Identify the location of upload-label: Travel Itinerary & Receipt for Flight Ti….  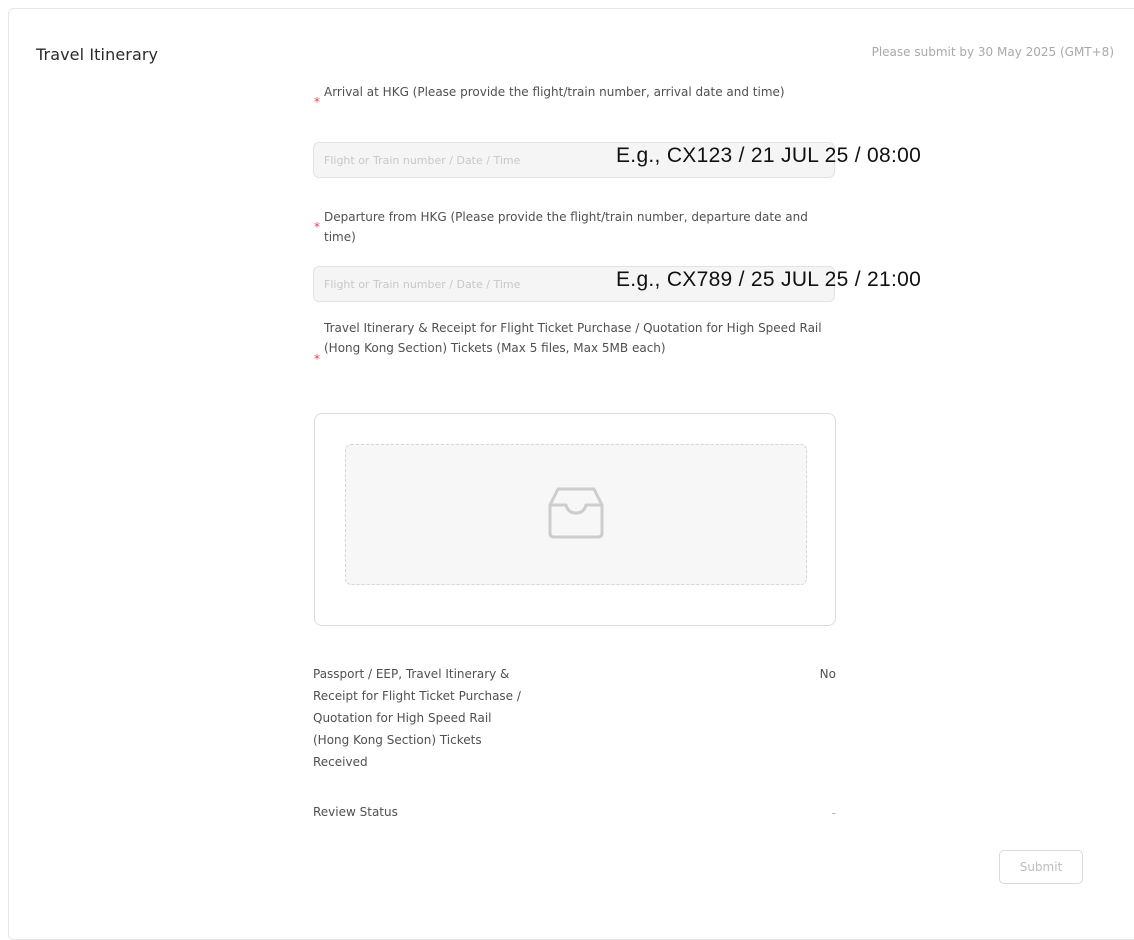
(573, 338).